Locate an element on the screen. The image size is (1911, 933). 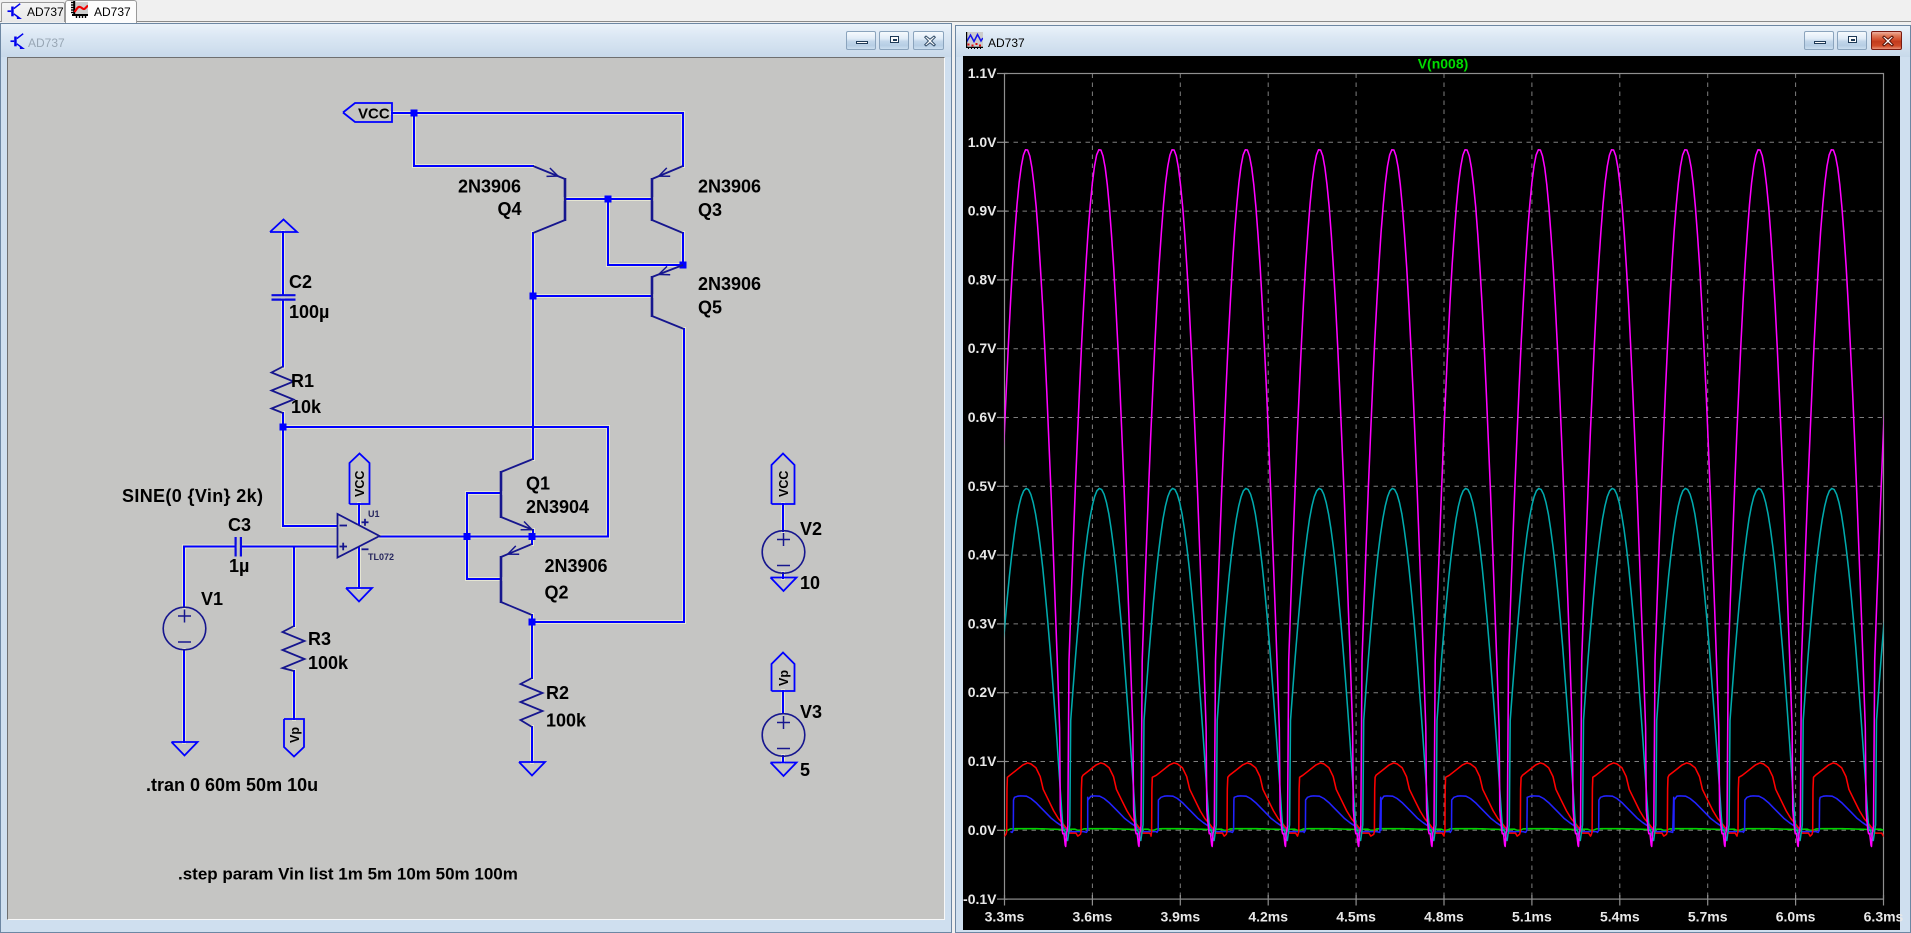
svg-text: 100µ is located at coordinates (309, 312).